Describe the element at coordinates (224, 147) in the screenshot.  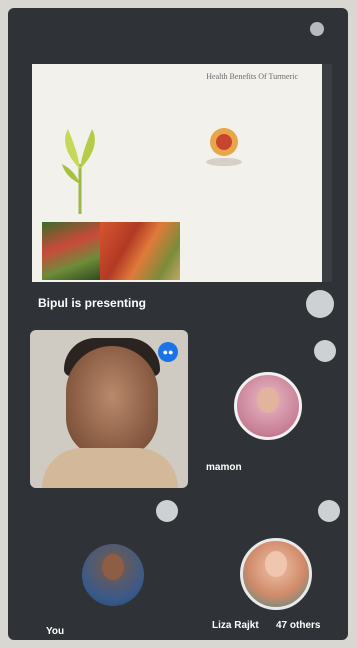
I see `turmeric-flower-image` at that location.